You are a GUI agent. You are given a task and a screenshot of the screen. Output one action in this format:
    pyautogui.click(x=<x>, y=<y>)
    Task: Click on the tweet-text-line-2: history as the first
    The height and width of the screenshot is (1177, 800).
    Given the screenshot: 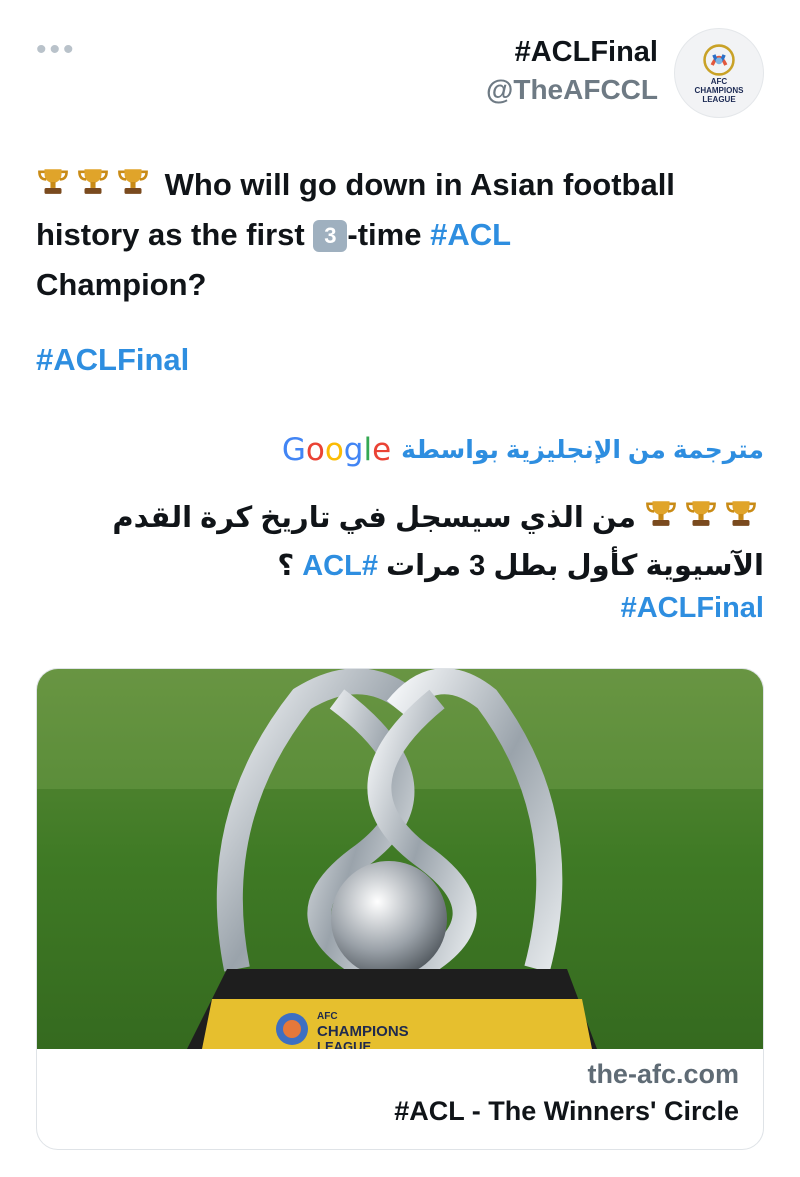 What is the action you would take?
    pyautogui.click(x=170, y=234)
    